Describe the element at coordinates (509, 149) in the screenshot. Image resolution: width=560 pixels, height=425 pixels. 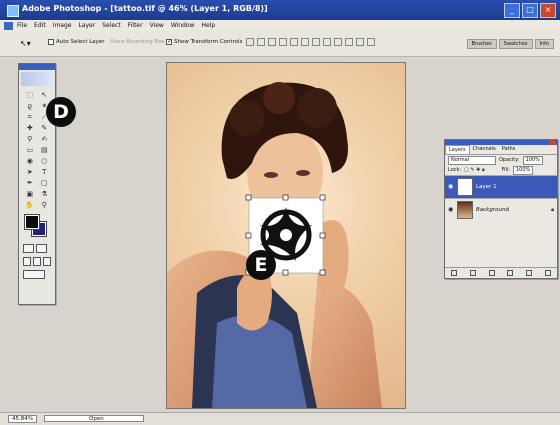
I see `tab-paths: Paths` at that location.